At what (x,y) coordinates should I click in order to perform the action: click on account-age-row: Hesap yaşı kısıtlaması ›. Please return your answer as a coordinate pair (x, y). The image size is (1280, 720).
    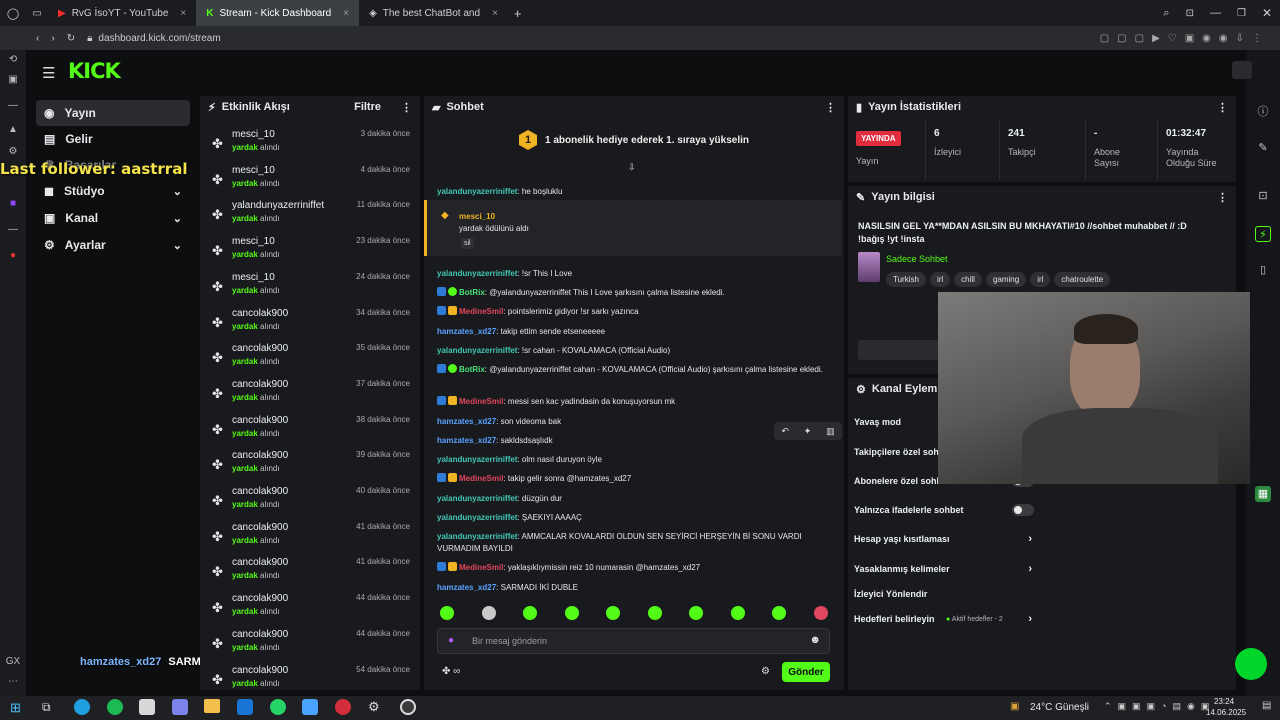
    Looking at the image, I should click on (944, 539).